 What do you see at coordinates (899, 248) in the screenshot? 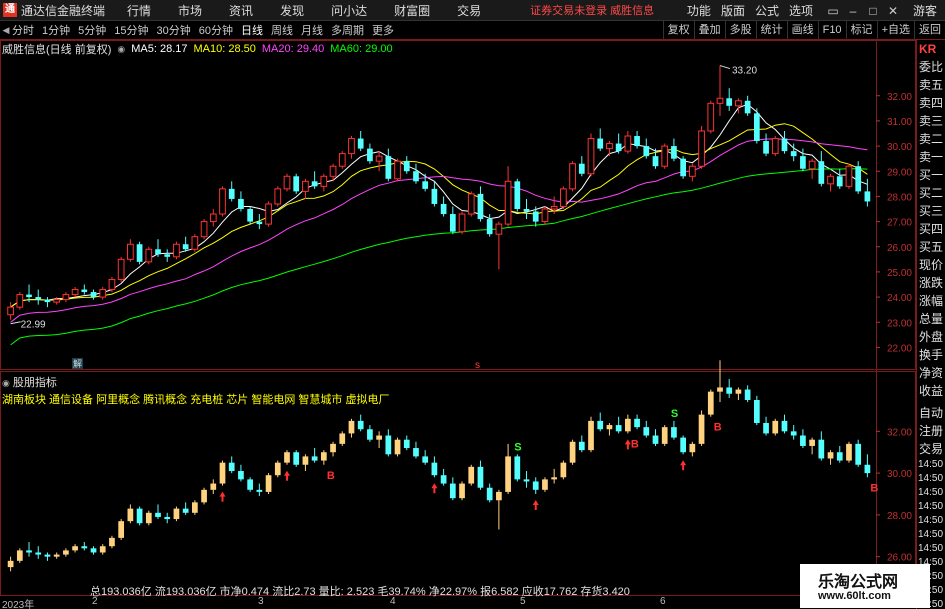
I see `y-tick-label: 26.00` at bounding box center [899, 248].